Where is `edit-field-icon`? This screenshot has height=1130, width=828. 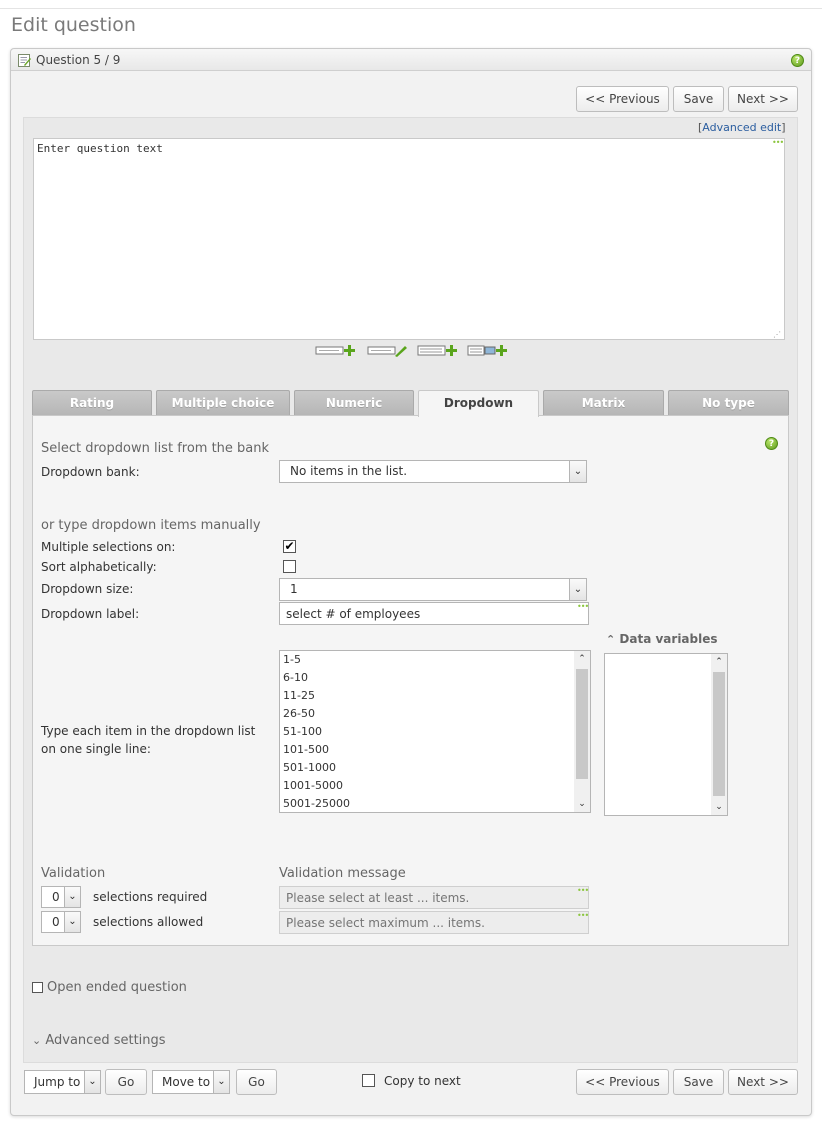 edit-field-icon is located at coordinates (387, 350).